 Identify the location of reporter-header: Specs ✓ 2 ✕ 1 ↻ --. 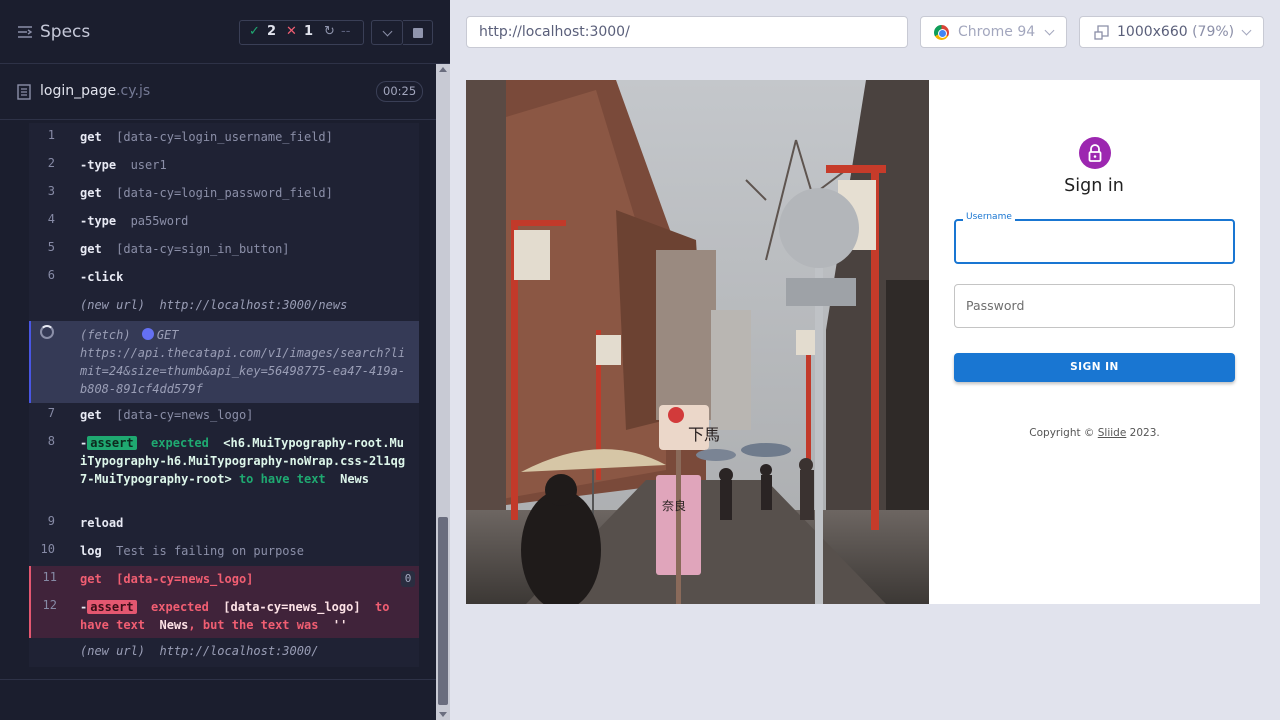
(225, 32).